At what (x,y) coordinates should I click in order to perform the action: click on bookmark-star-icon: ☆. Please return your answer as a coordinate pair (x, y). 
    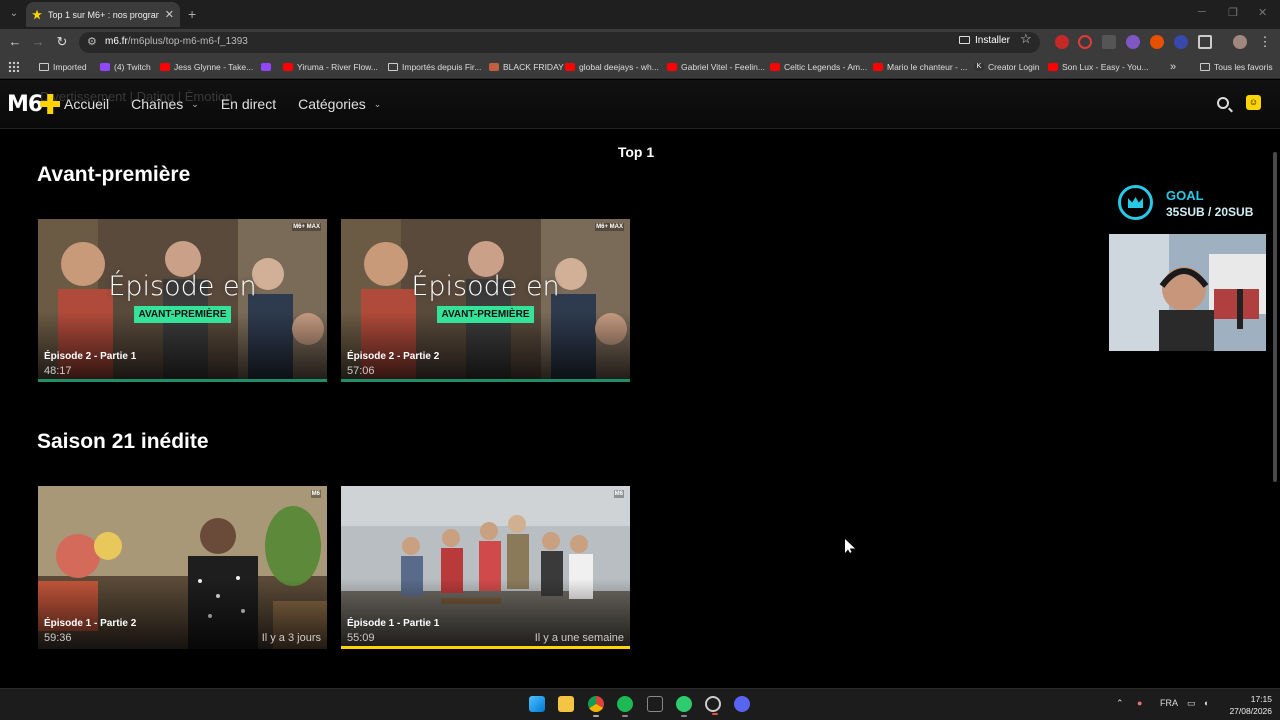
    Looking at the image, I should click on (1026, 39).